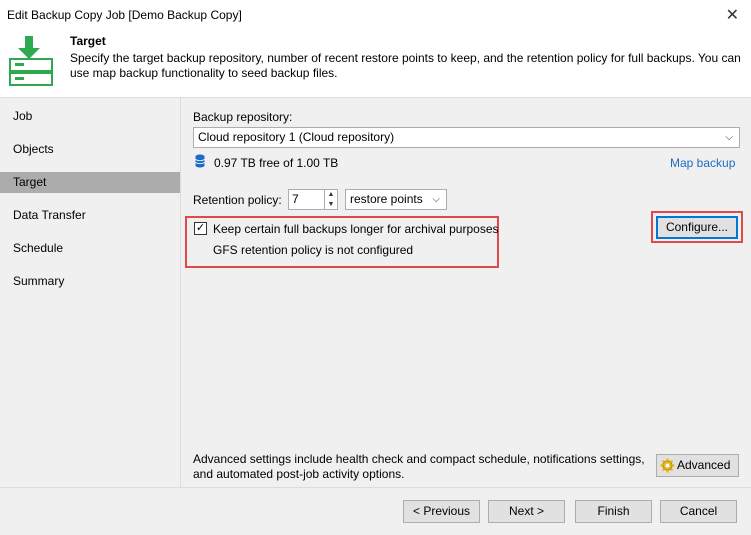 Image resolution: width=751 pixels, height=535 pixels. I want to click on advanced-button: Advanced, so click(697, 465).